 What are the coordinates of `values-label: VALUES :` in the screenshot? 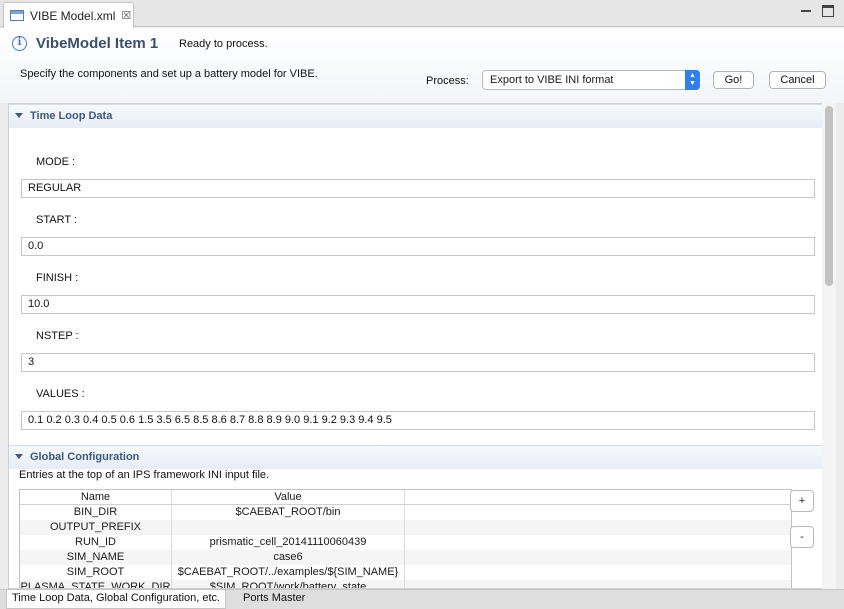 It's located at (60, 394).